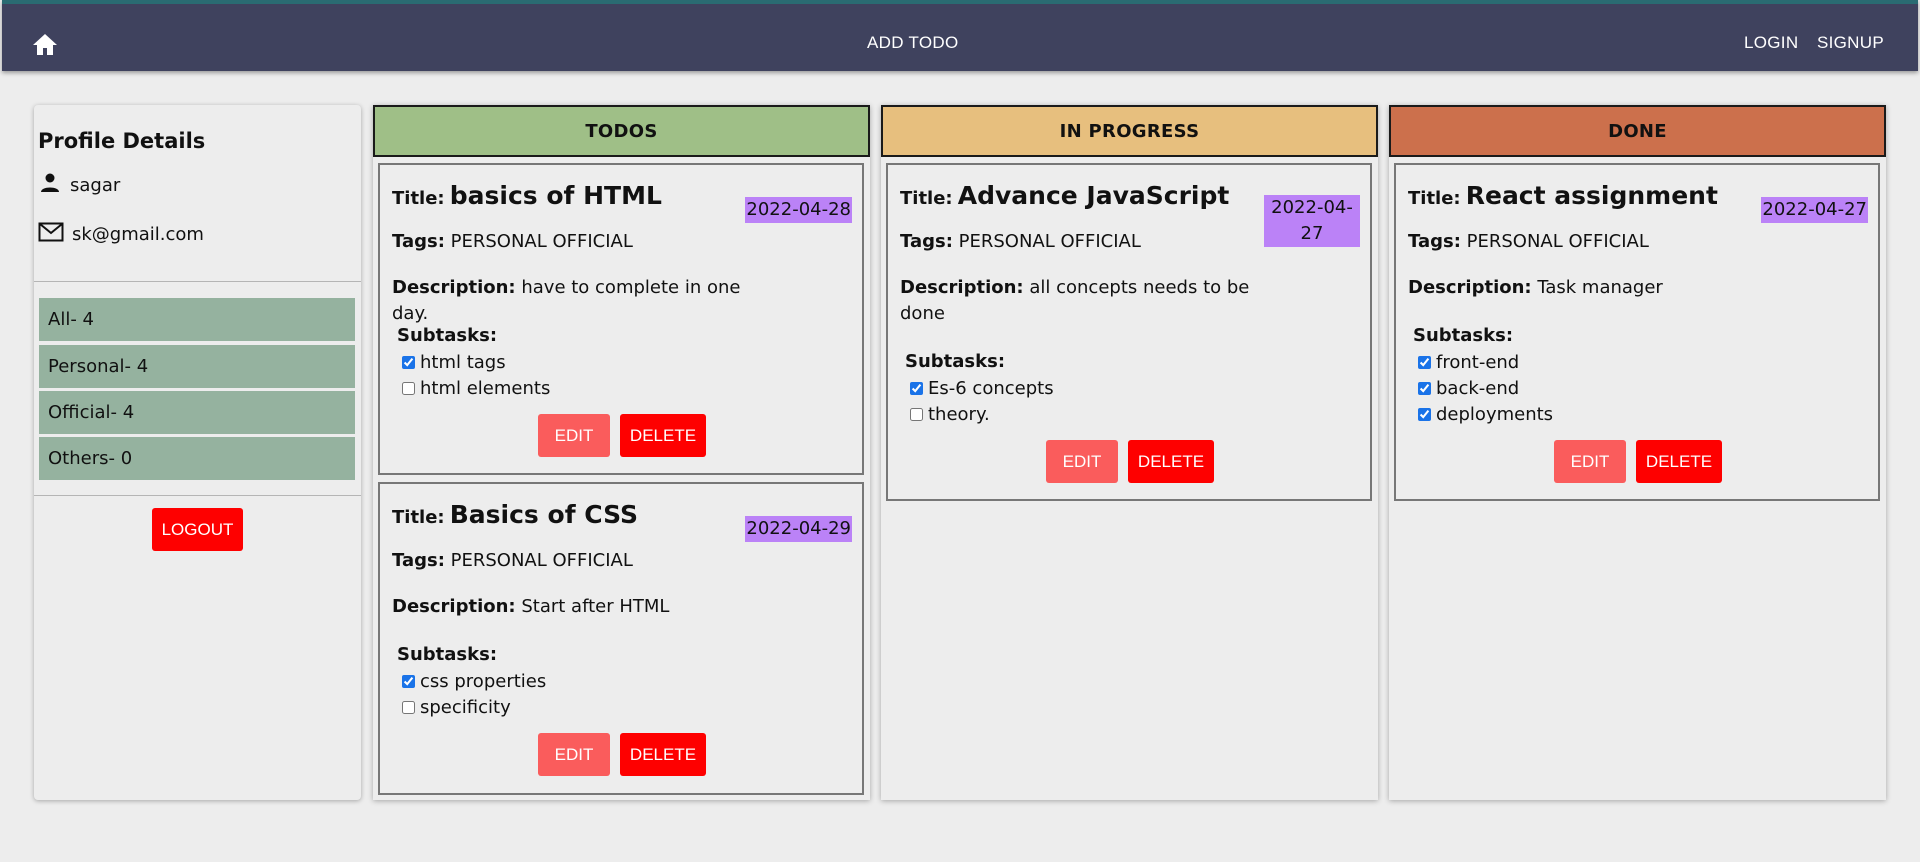 Image resolution: width=1920 pixels, height=862 pixels. Describe the element at coordinates (476, 388) in the screenshot. I see `subtask-item: html elements` at that location.